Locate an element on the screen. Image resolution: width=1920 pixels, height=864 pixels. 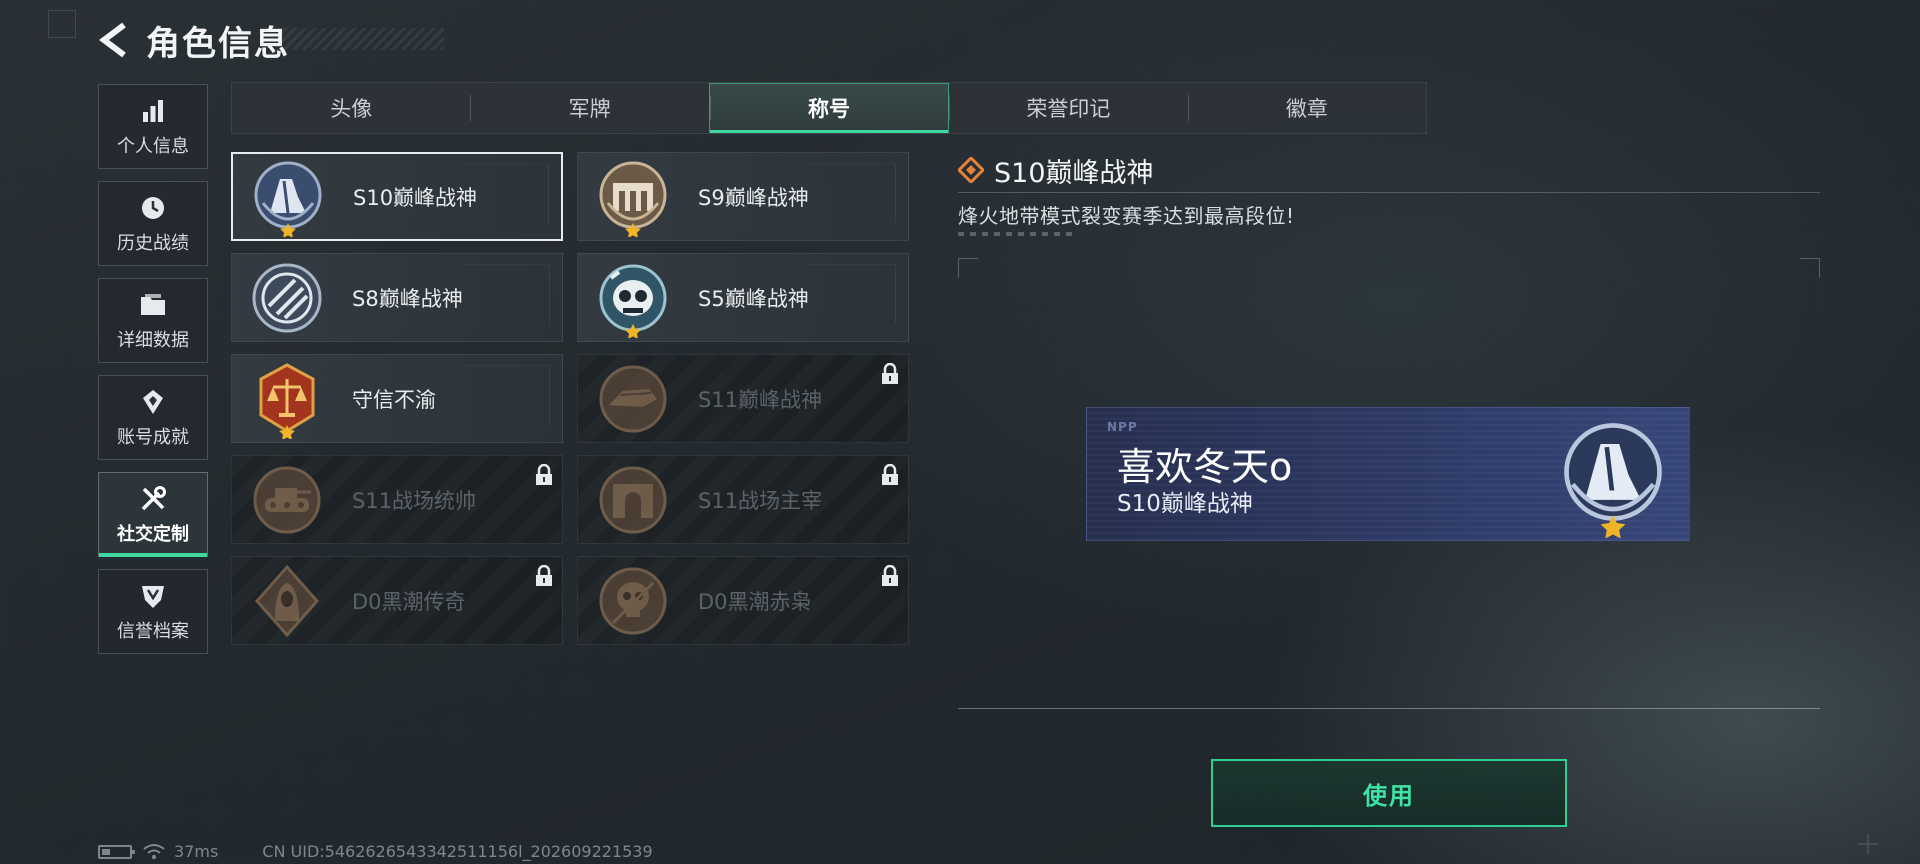
s9-peak-badge-icon is located at coordinates (633, 197).